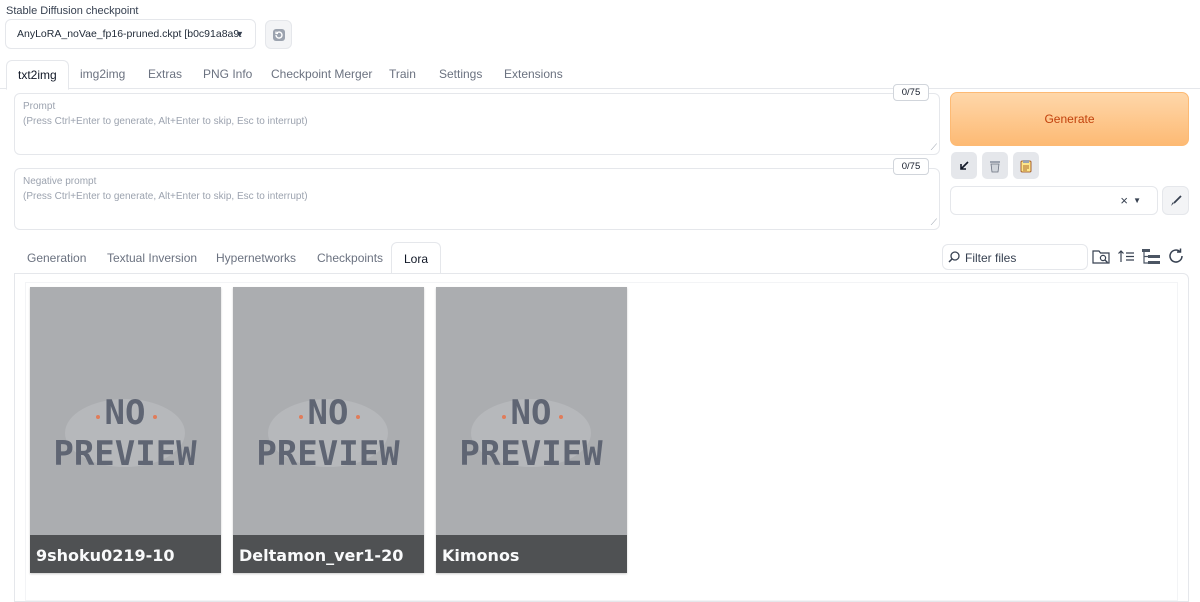 This screenshot has width=1200, height=602. I want to click on filter-files-placeholder: Filter files, so click(991, 258).